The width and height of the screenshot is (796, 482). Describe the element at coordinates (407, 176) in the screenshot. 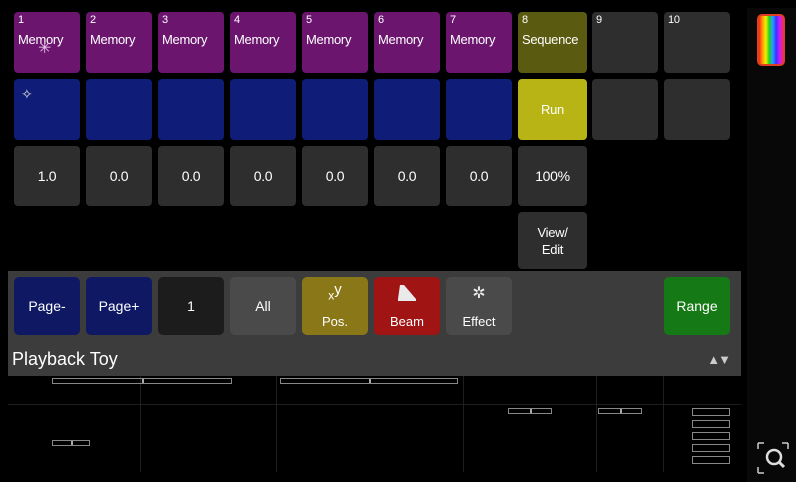

I see `playback-value-6: 0.0` at that location.